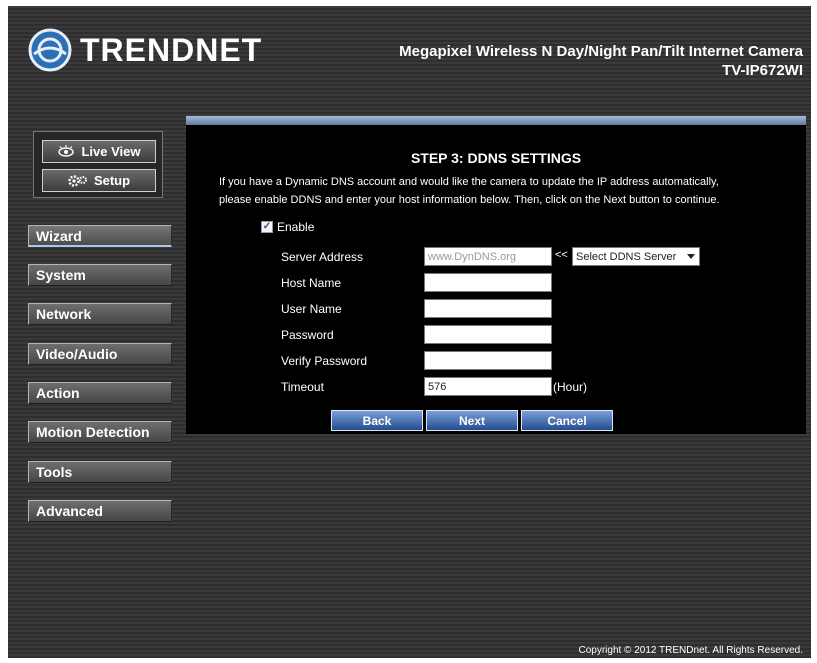 This screenshot has width=817, height=663. I want to click on nav-system: System, so click(100, 275).